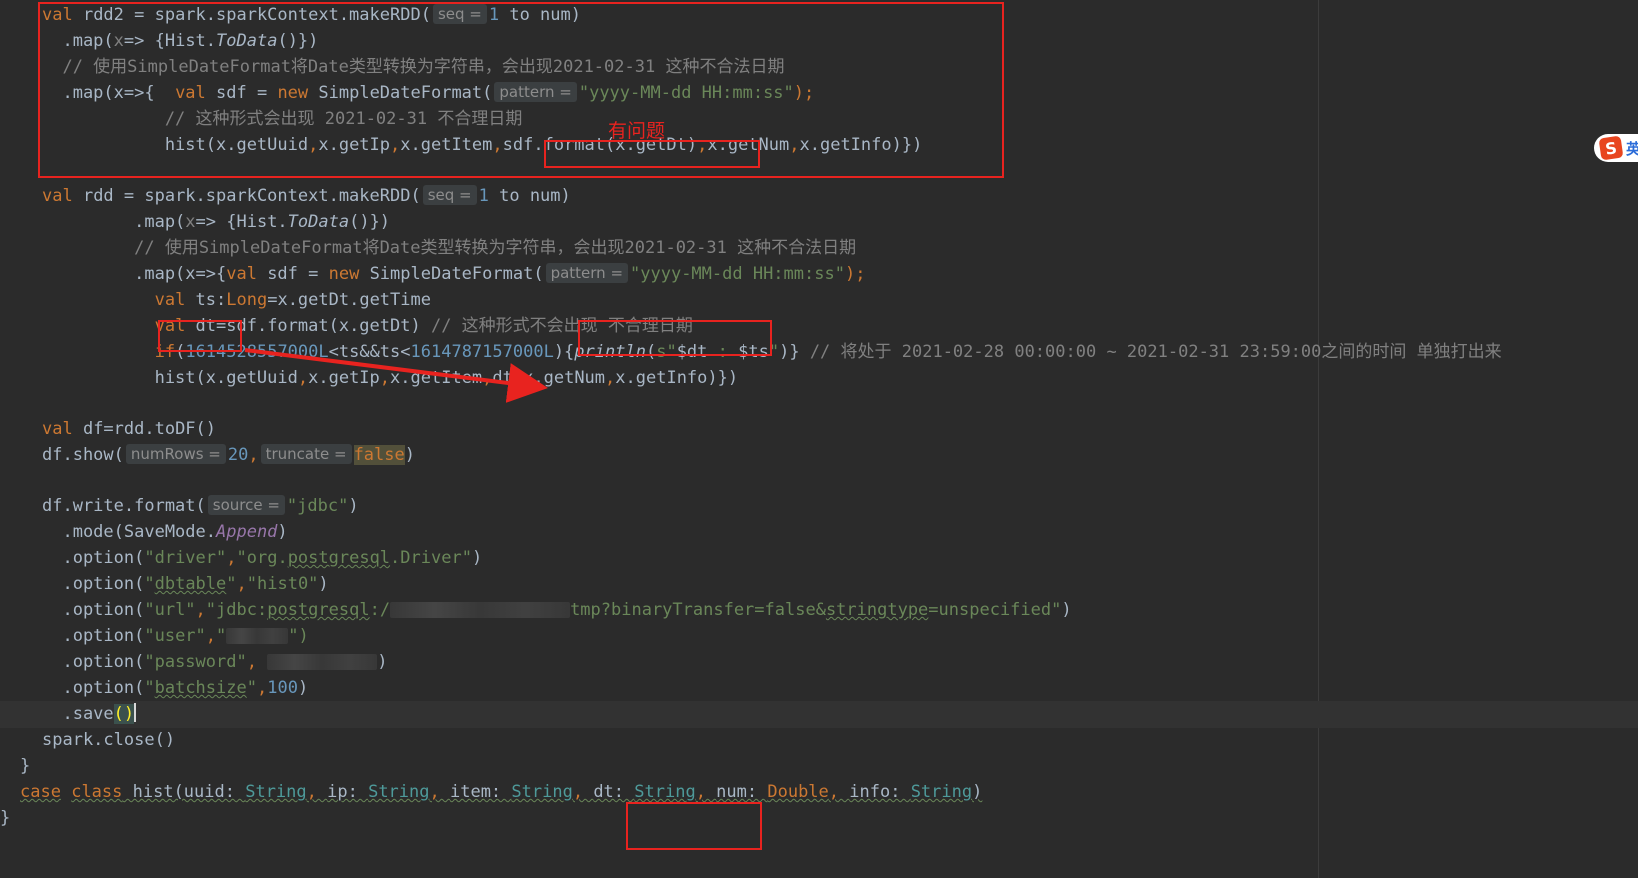  Describe the element at coordinates (1632, 148) in the screenshot. I see `ime-mode-label: 英` at that location.